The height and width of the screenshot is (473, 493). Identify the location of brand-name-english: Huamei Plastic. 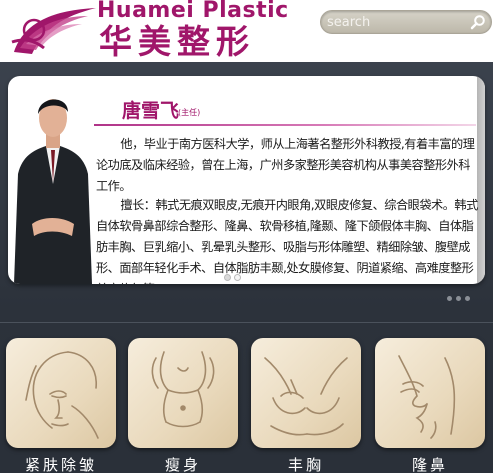
(193, 11).